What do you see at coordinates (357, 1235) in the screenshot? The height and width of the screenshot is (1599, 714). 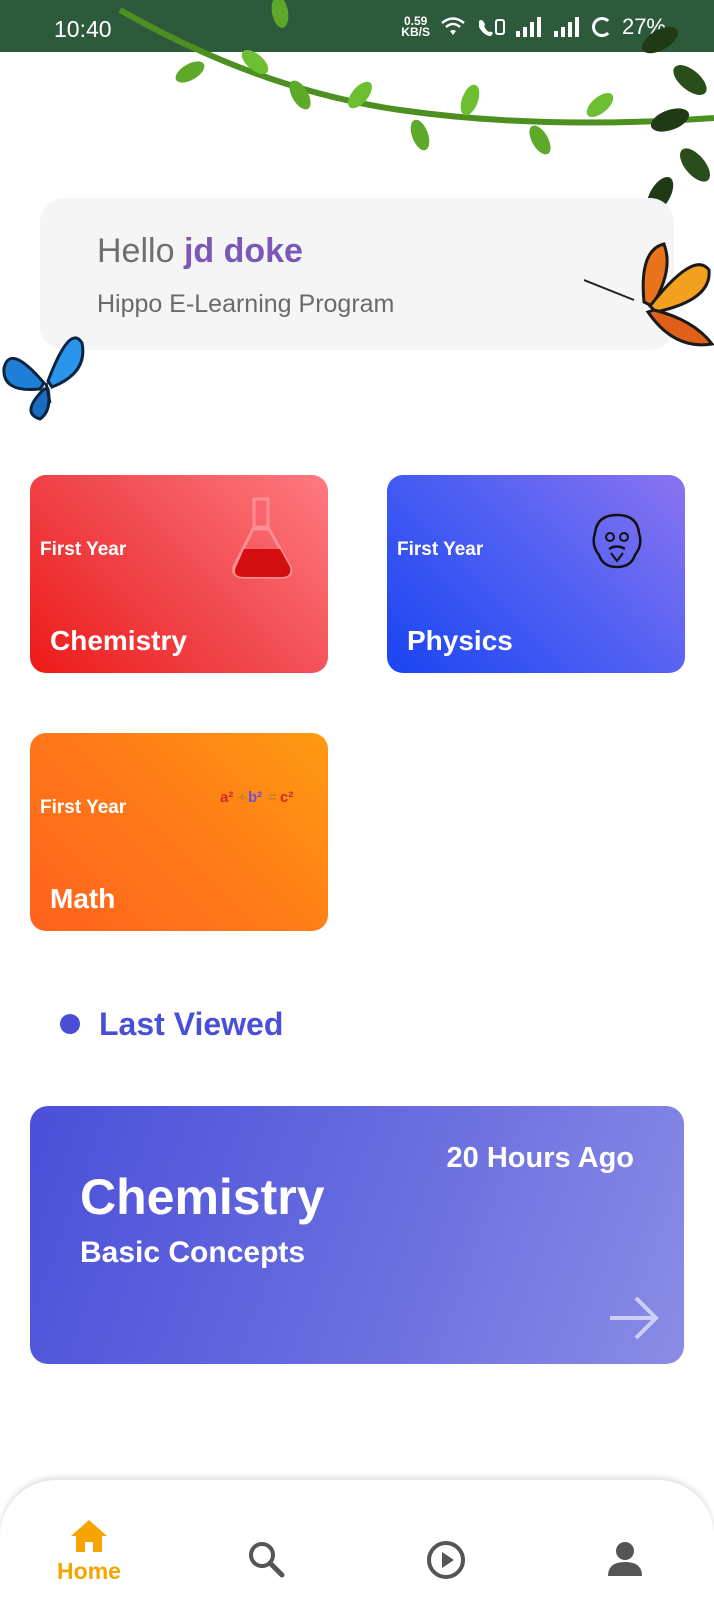 I see `last-viewed-card: 20 Hours Ago Chemistry Basic Concepts` at bounding box center [357, 1235].